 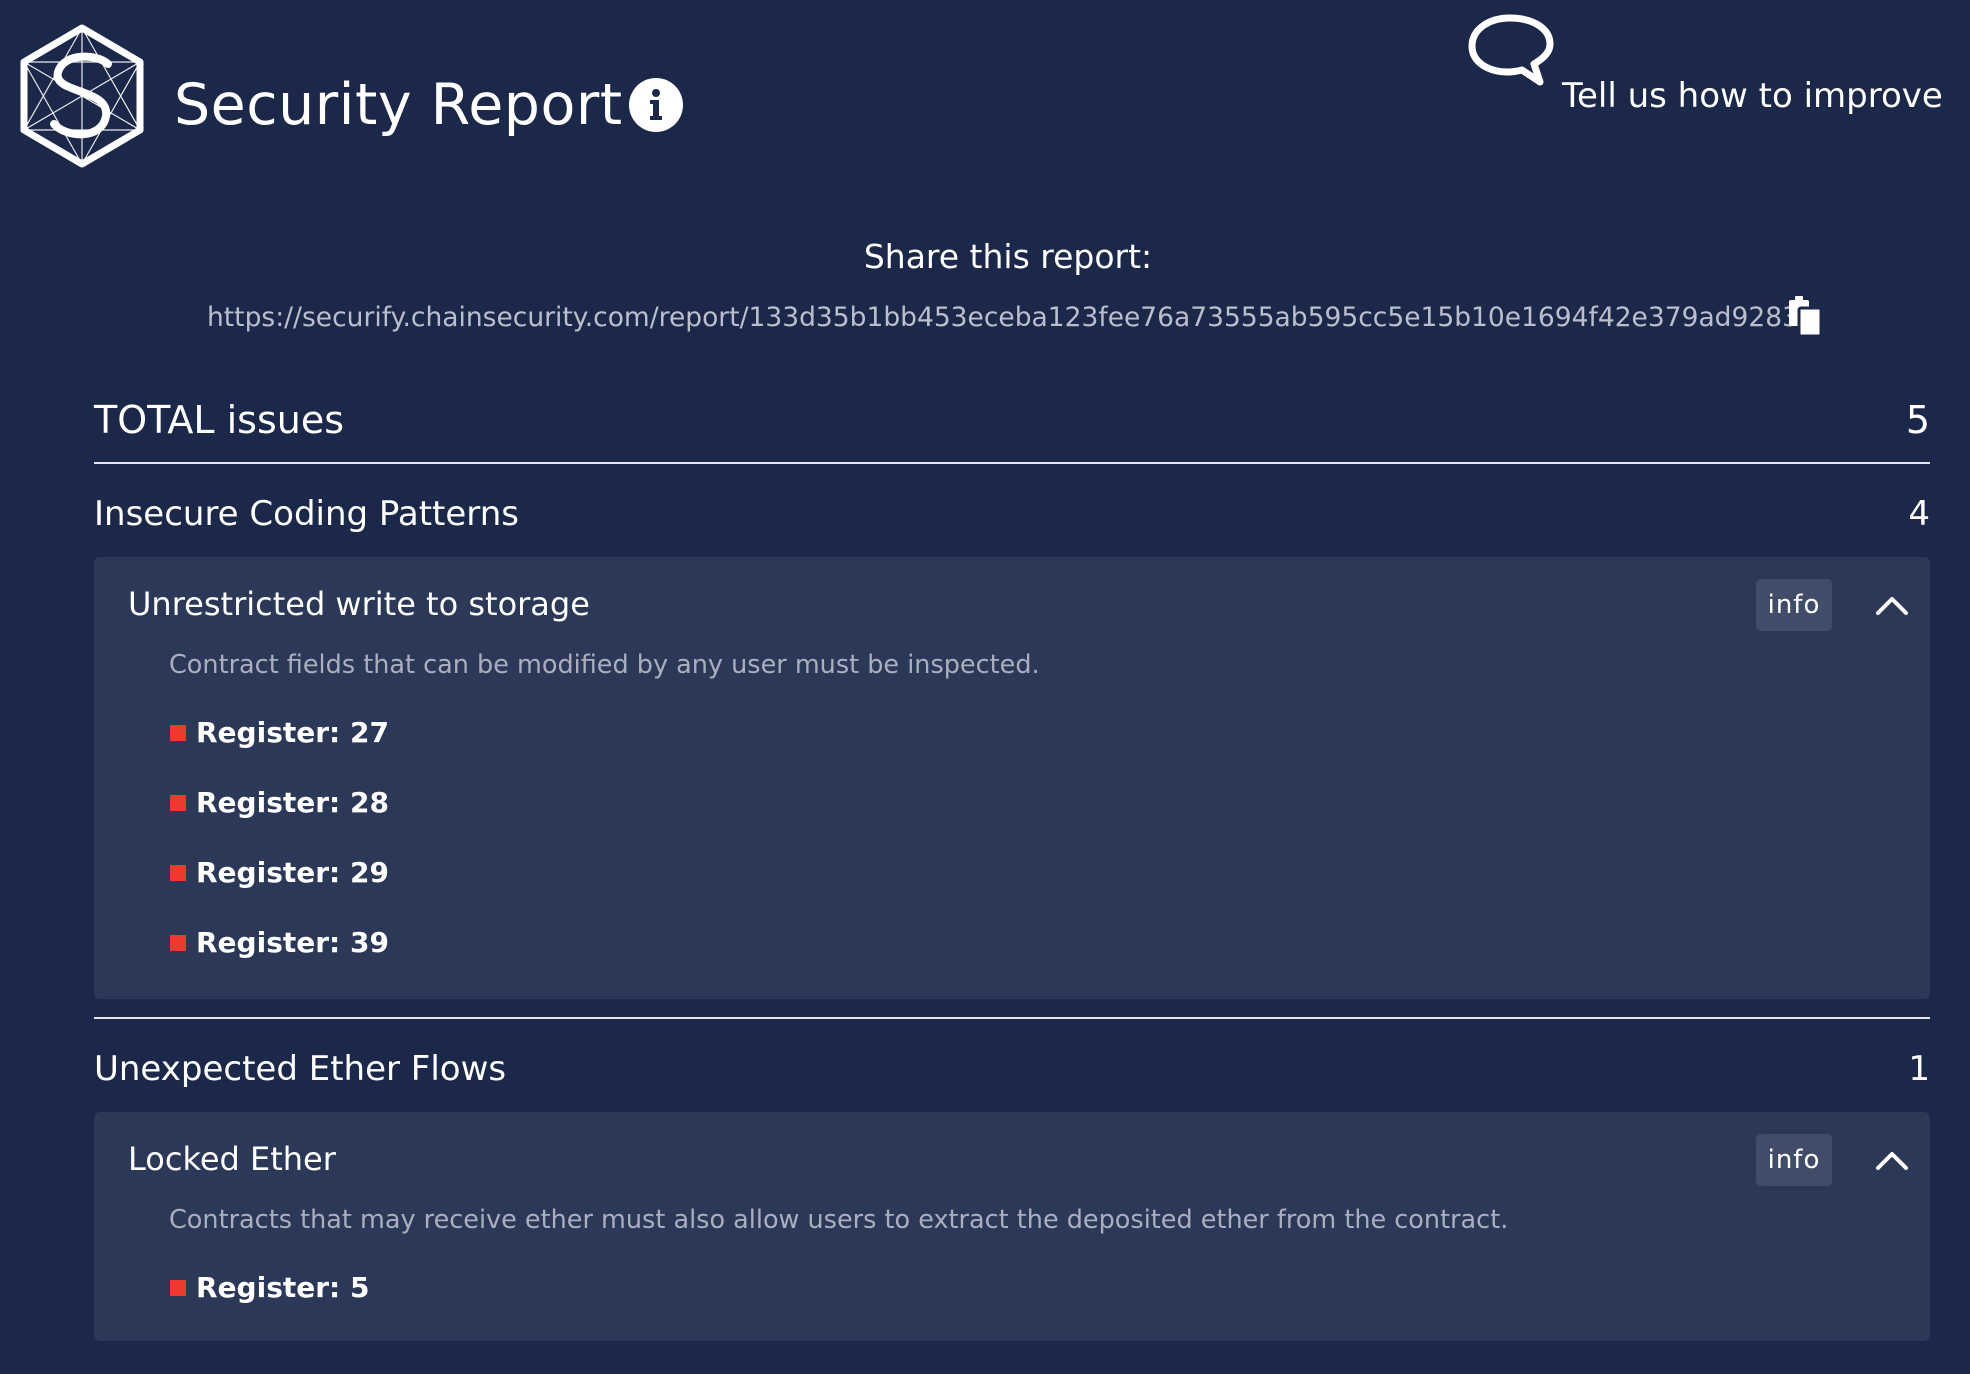 What do you see at coordinates (306, 514) in the screenshot?
I see `category-name: Insecure Coding Patterns` at bounding box center [306, 514].